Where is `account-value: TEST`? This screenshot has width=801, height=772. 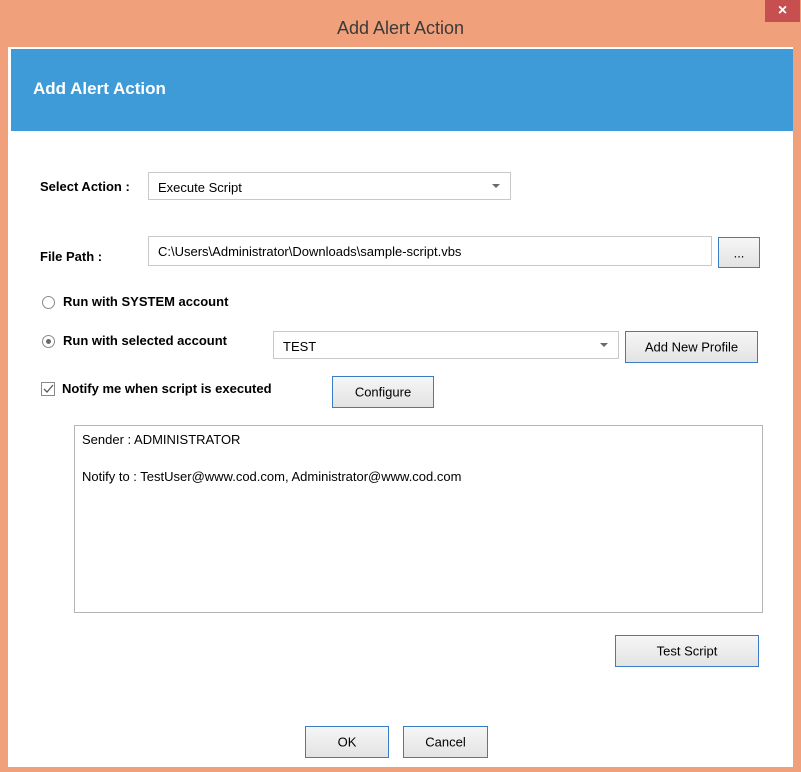 account-value: TEST is located at coordinates (300, 346).